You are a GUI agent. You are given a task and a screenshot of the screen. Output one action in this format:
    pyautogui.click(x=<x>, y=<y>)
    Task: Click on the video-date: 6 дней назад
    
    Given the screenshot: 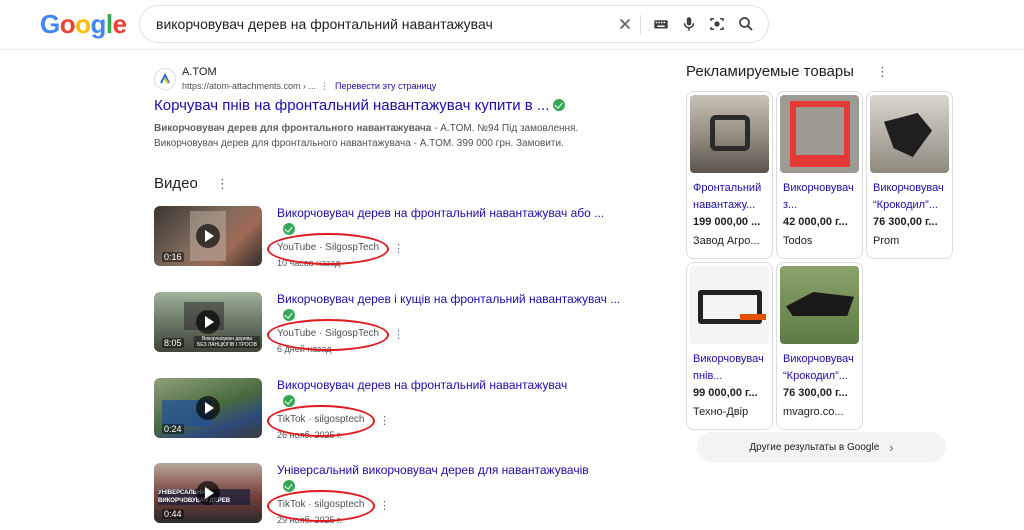 What is the action you would take?
    pyautogui.click(x=304, y=349)
    